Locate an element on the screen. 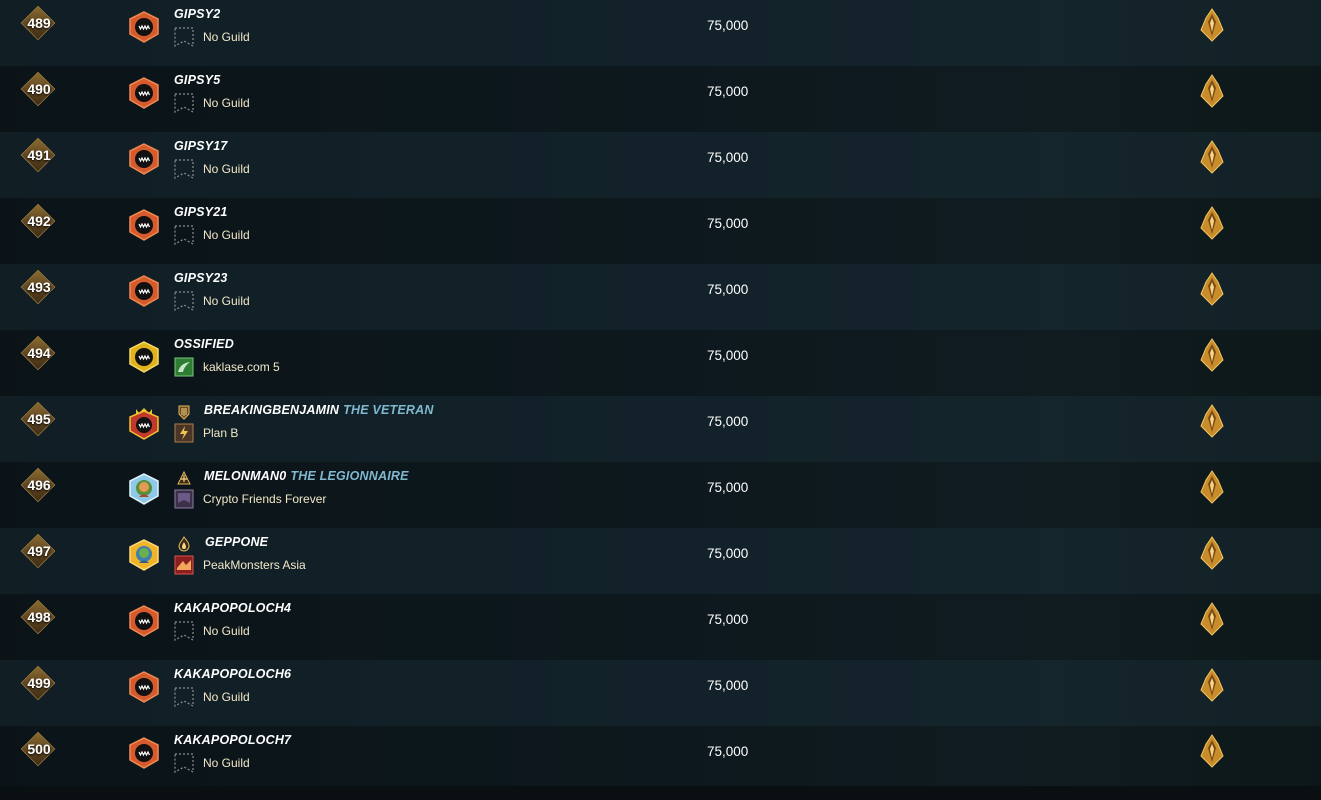 The image size is (1321, 800). rank-number: 489 is located at coordinates (39, 23).